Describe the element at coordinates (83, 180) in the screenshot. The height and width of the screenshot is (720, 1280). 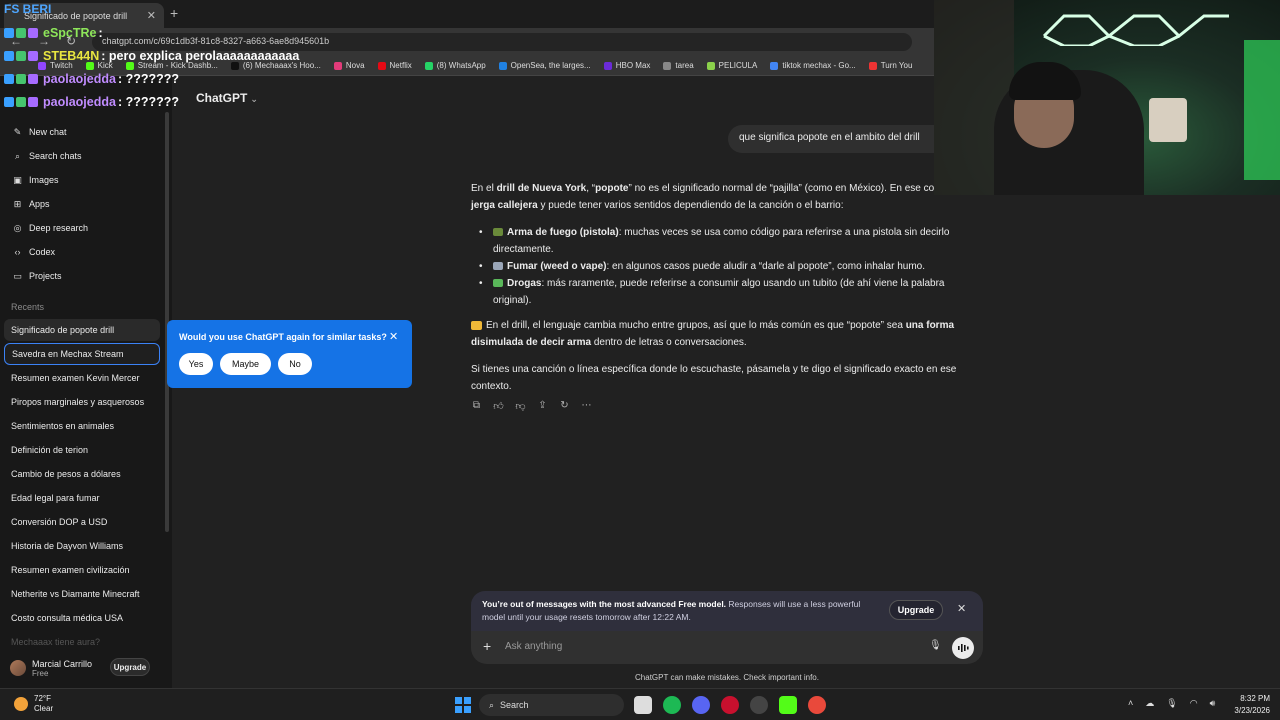
I see `sidebar-item-images: ▣ Images` at that location.